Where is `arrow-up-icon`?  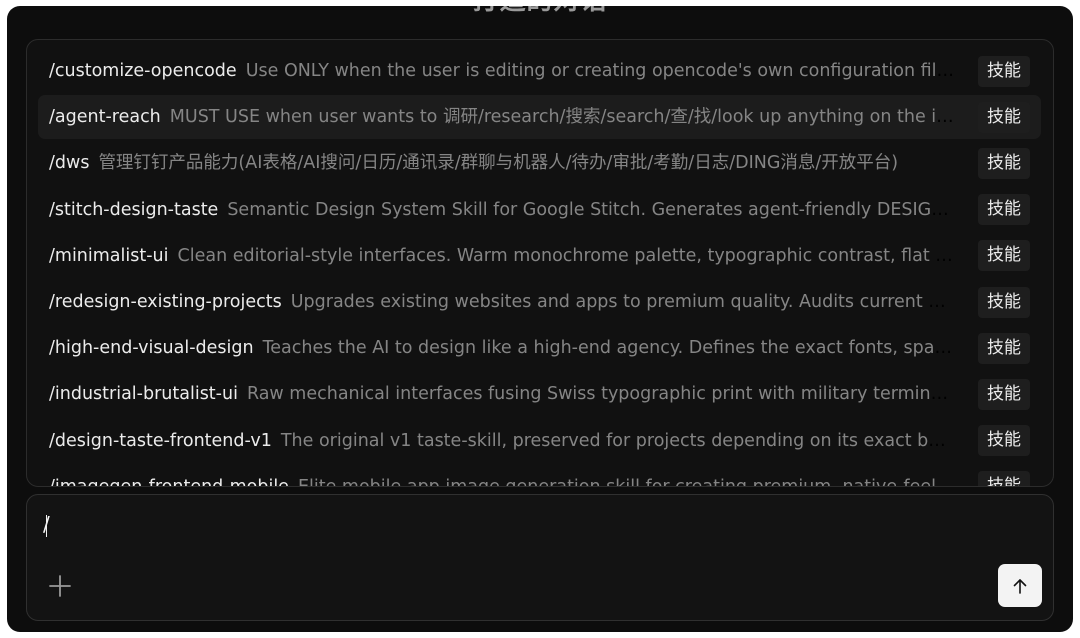
arrow-up-icon is located at coordinates (1020, 586).